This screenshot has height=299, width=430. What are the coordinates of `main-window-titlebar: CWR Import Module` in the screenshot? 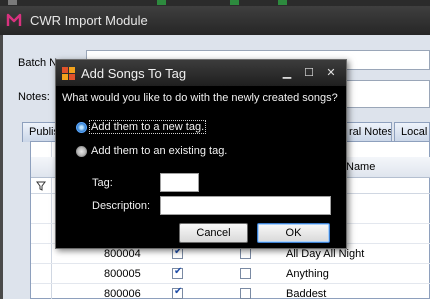 It's located at (215, 20).